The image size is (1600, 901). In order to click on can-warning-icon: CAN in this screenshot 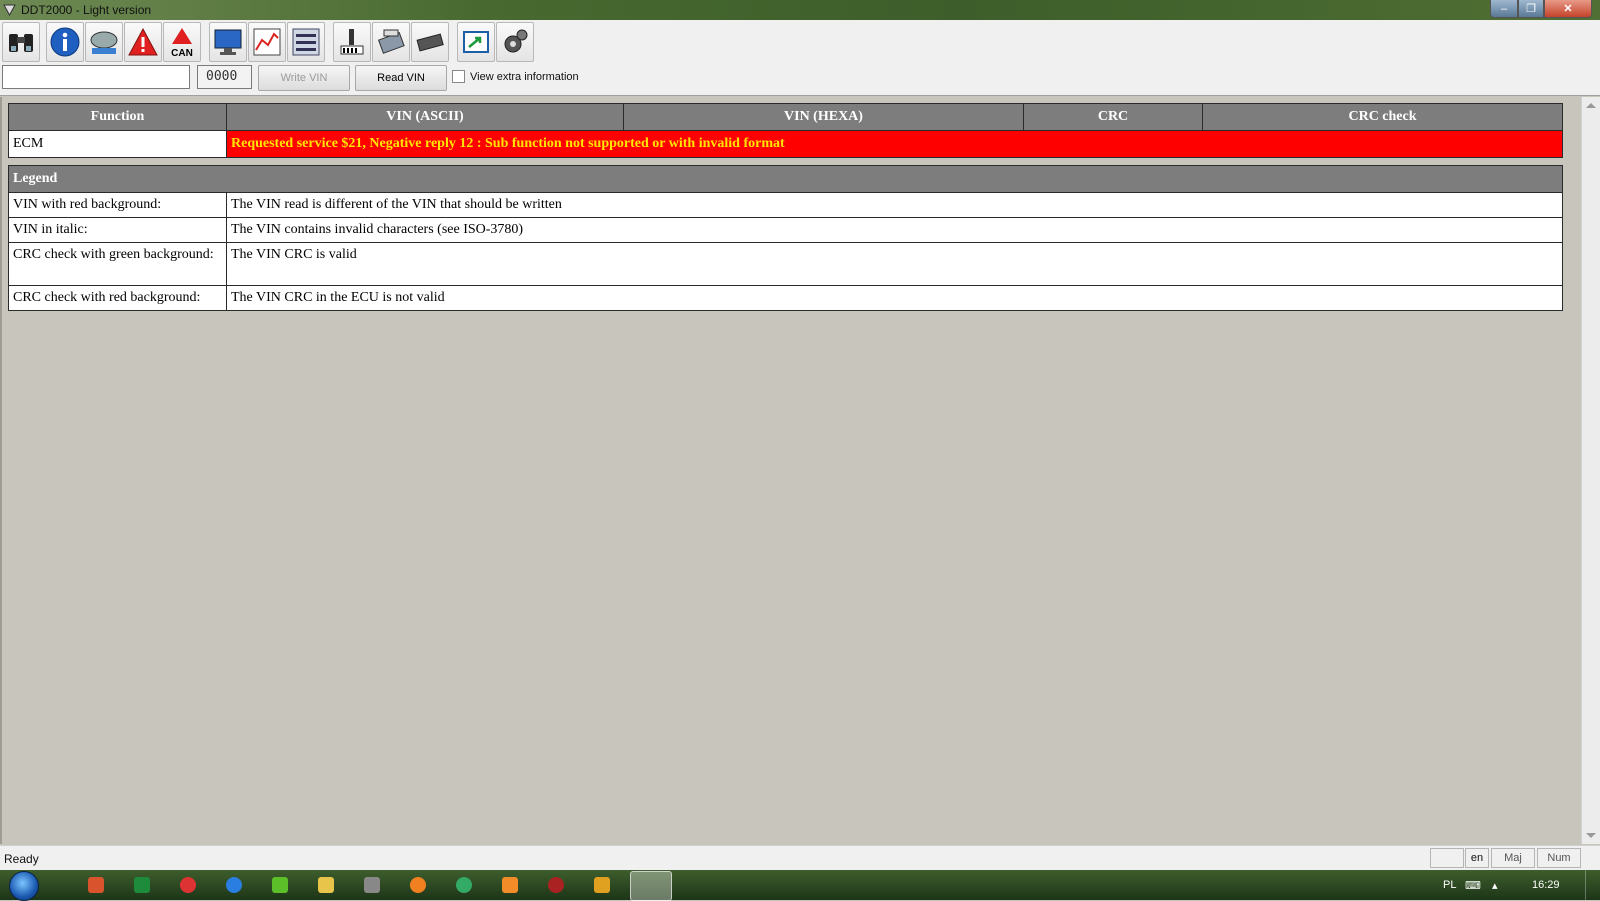, I will do `click(182, 43)`.